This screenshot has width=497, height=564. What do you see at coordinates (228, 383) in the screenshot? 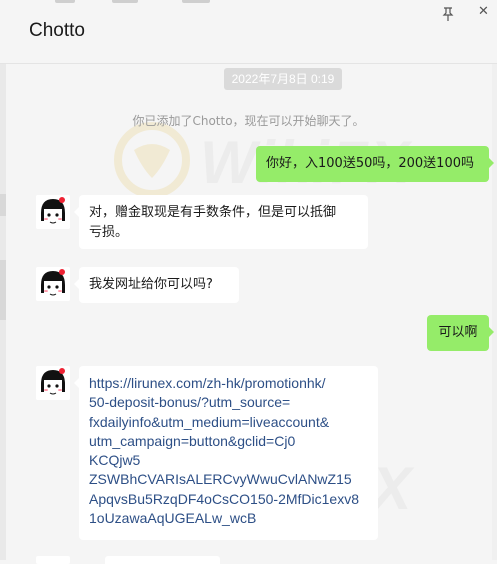
I see `link-line: https://lirunex.com/zh-hk/promotionhk/` at bounding box center [228, 383].